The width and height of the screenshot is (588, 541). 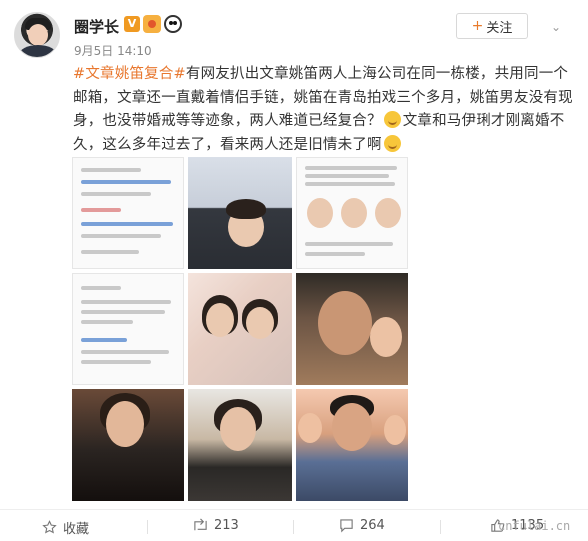 I want to click on favorite-button: 收藏, so click(x=65, y=527).